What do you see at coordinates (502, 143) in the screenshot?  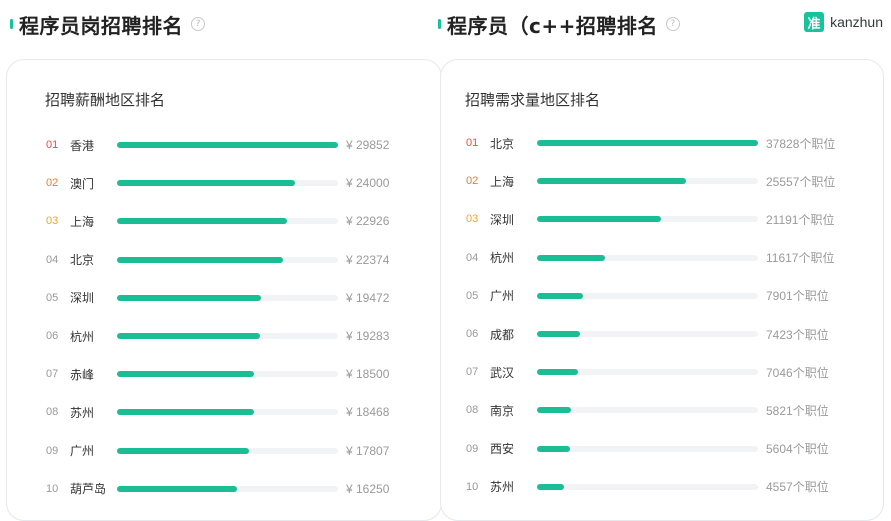 I see `city-name: 北京` at bounding box center [502, 143].